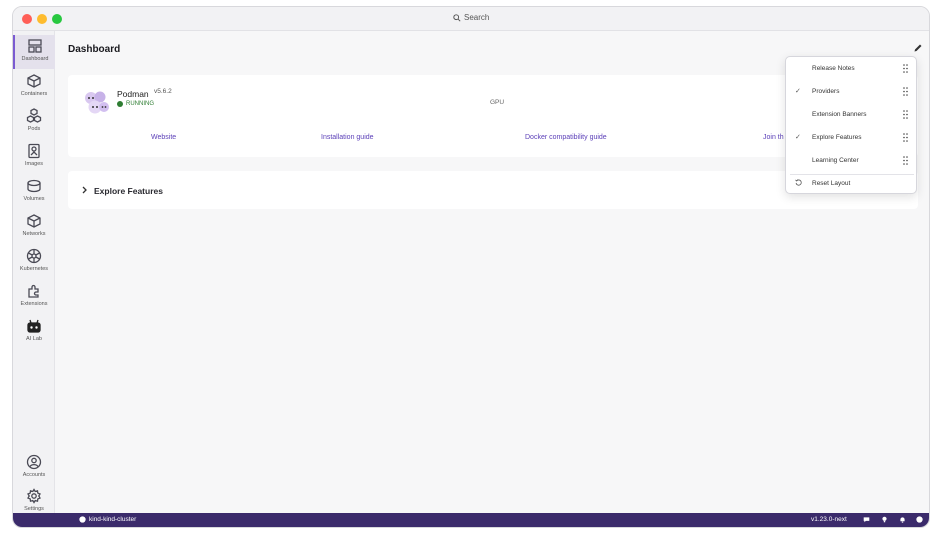 This screenshot has width=936, height=536. I want to click on help-button, so click(919, 519).